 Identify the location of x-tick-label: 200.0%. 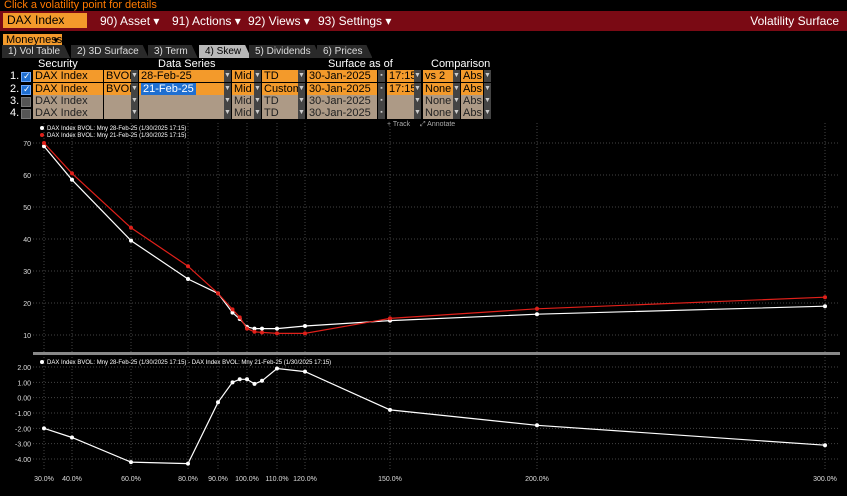
(537, 479).